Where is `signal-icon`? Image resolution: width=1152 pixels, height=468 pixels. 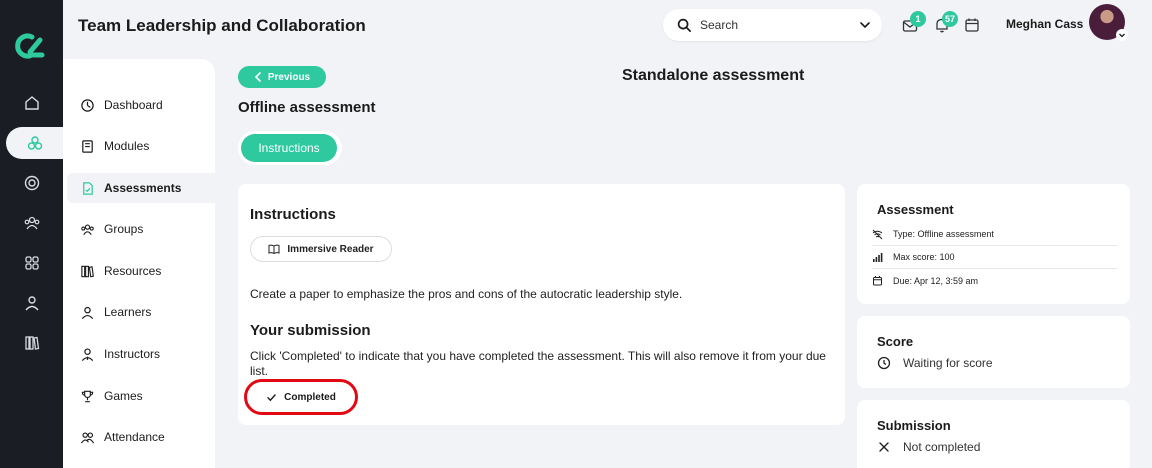
signal-icon is located at coordinates (878, 257).